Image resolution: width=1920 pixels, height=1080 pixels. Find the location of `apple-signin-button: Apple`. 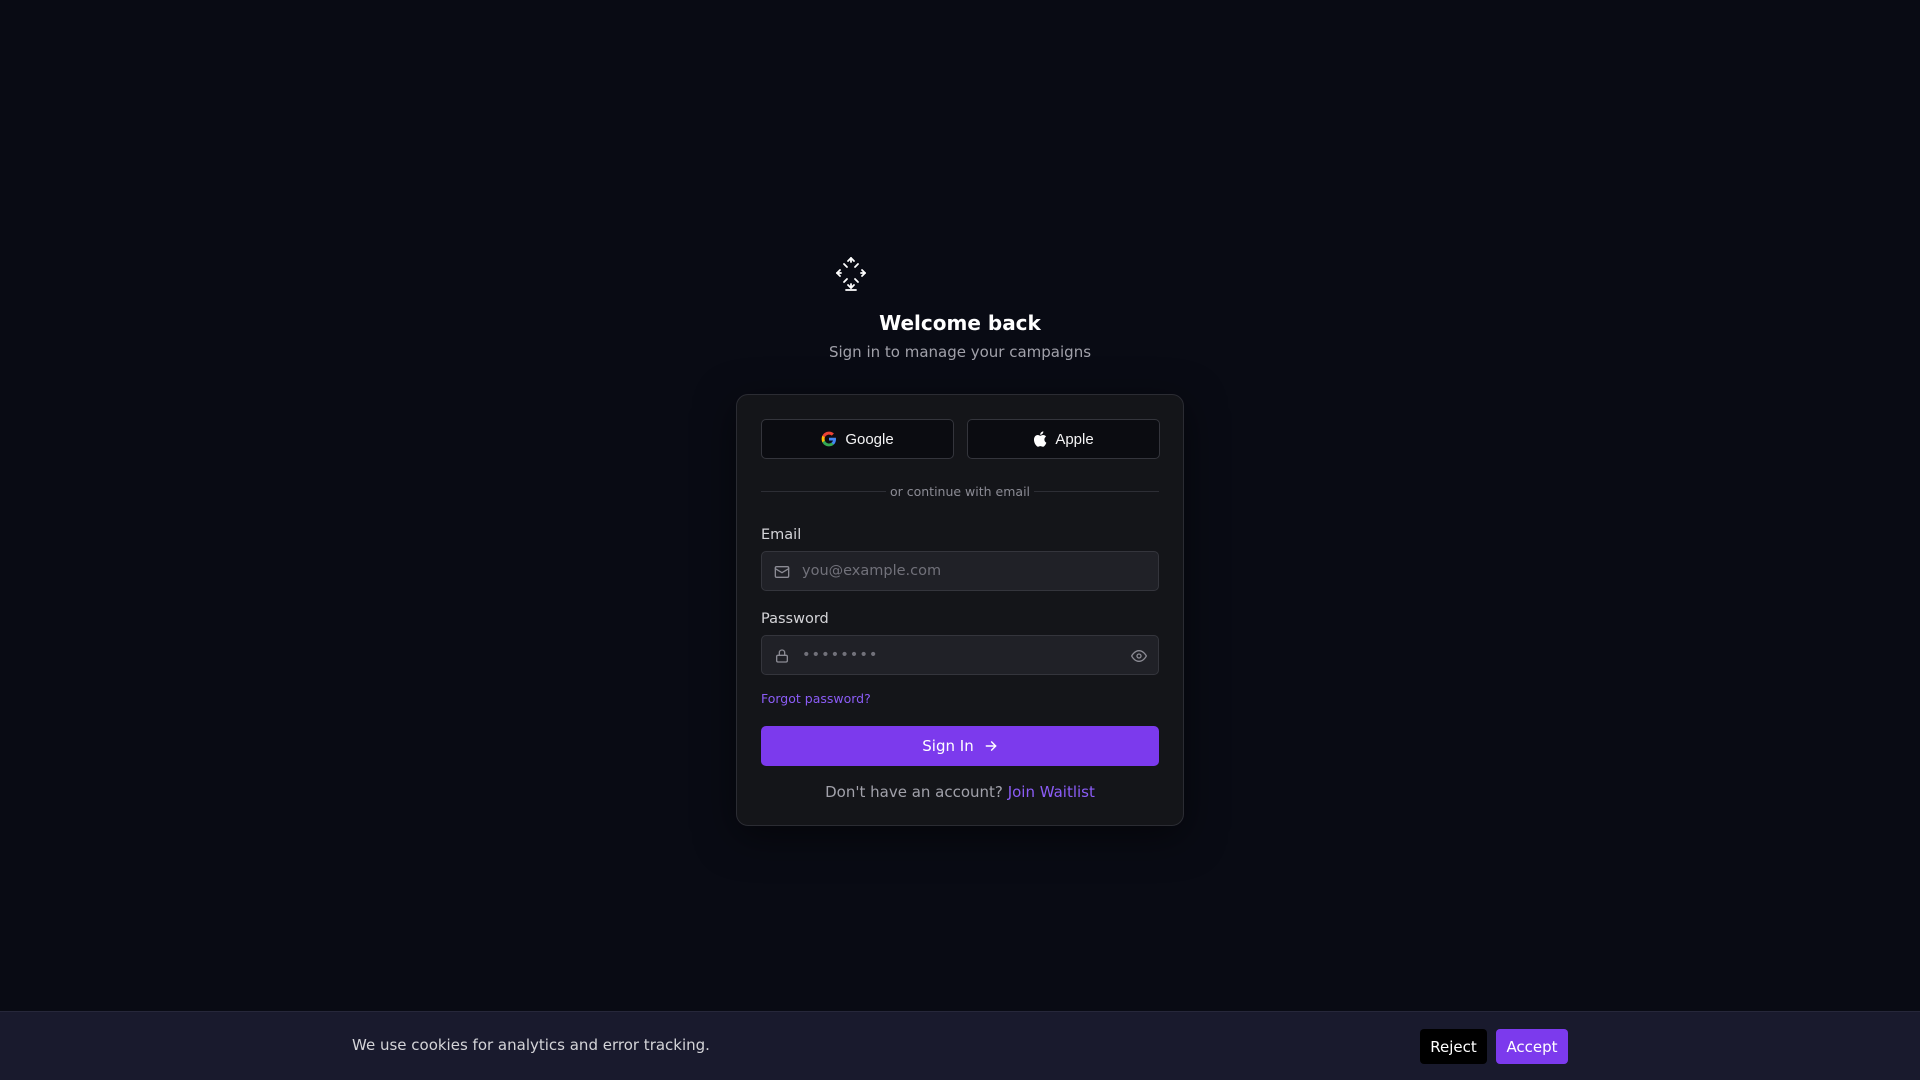

apple-signin-button: Apple is located at coordinates (1063, 439).